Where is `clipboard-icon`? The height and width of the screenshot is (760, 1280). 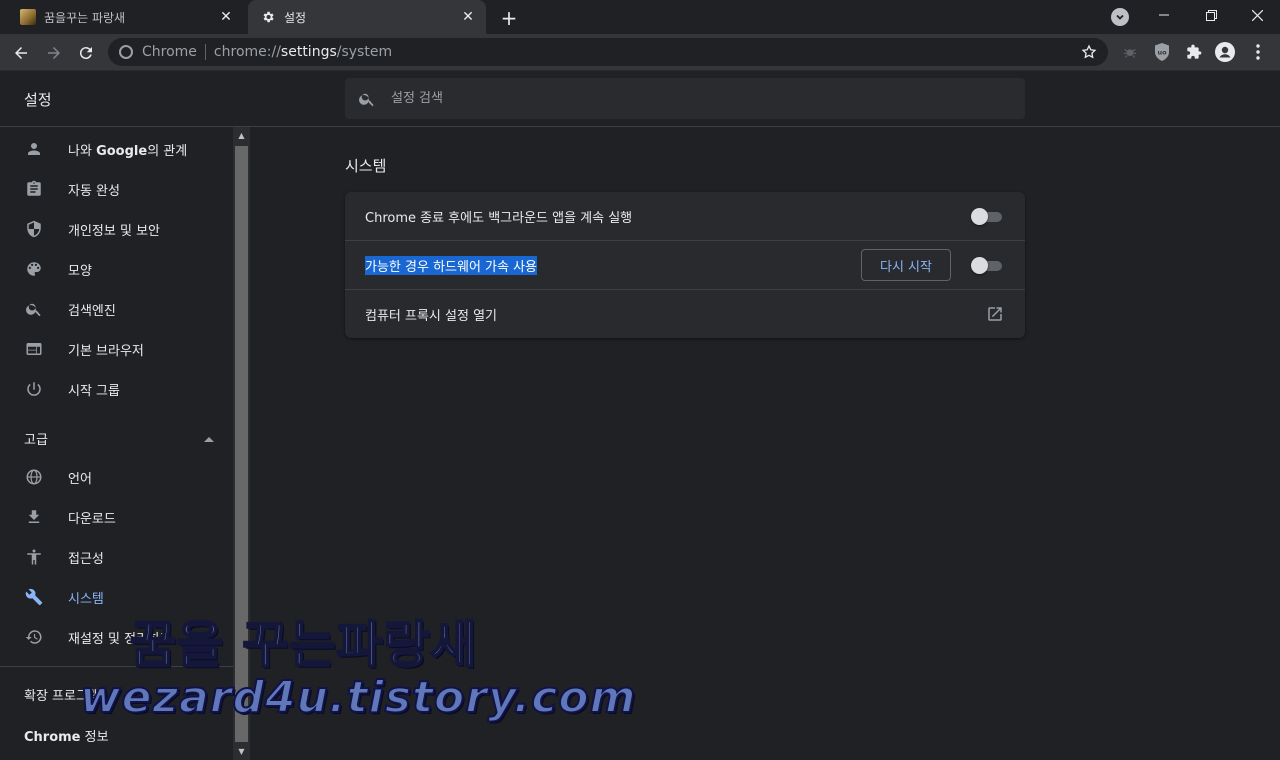
clipboard-icon is located at coordinates (34, 189).